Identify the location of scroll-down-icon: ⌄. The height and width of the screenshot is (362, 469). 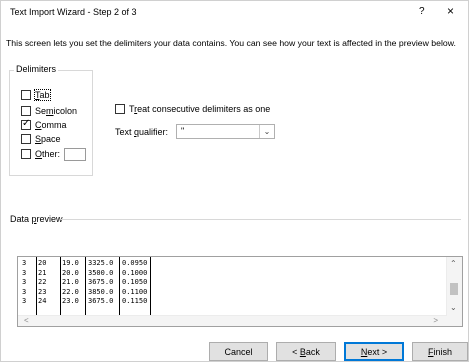
(453, 307).